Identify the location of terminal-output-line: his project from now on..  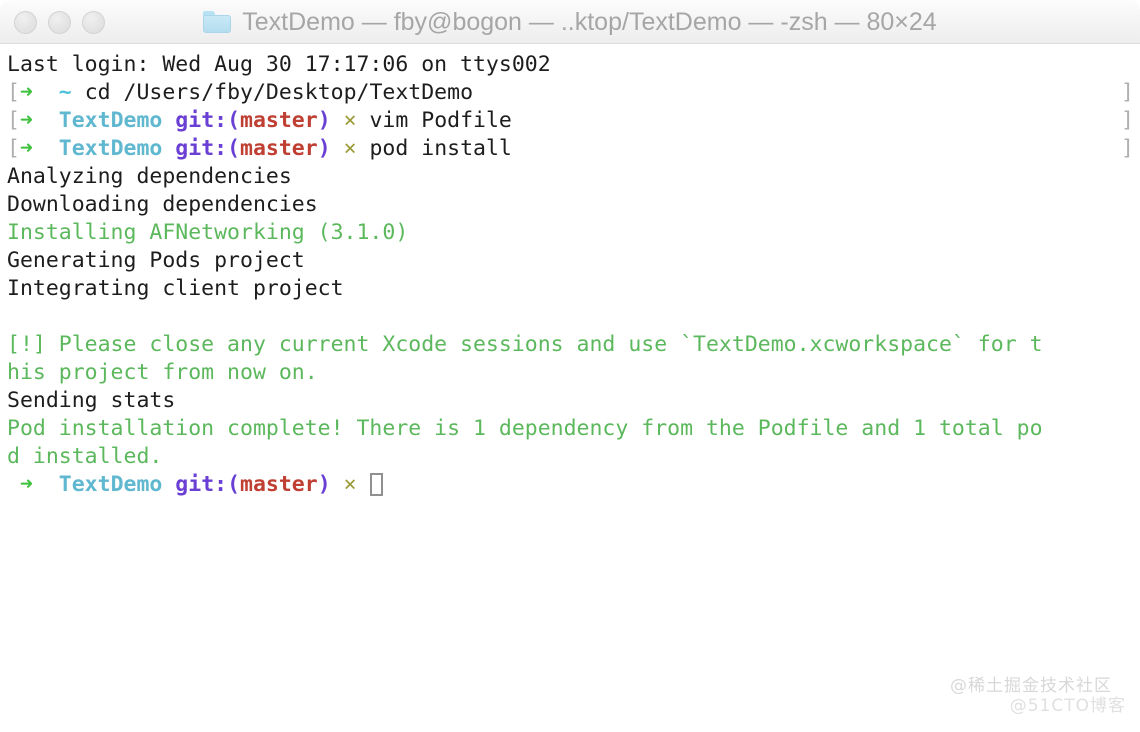
(570, 373).